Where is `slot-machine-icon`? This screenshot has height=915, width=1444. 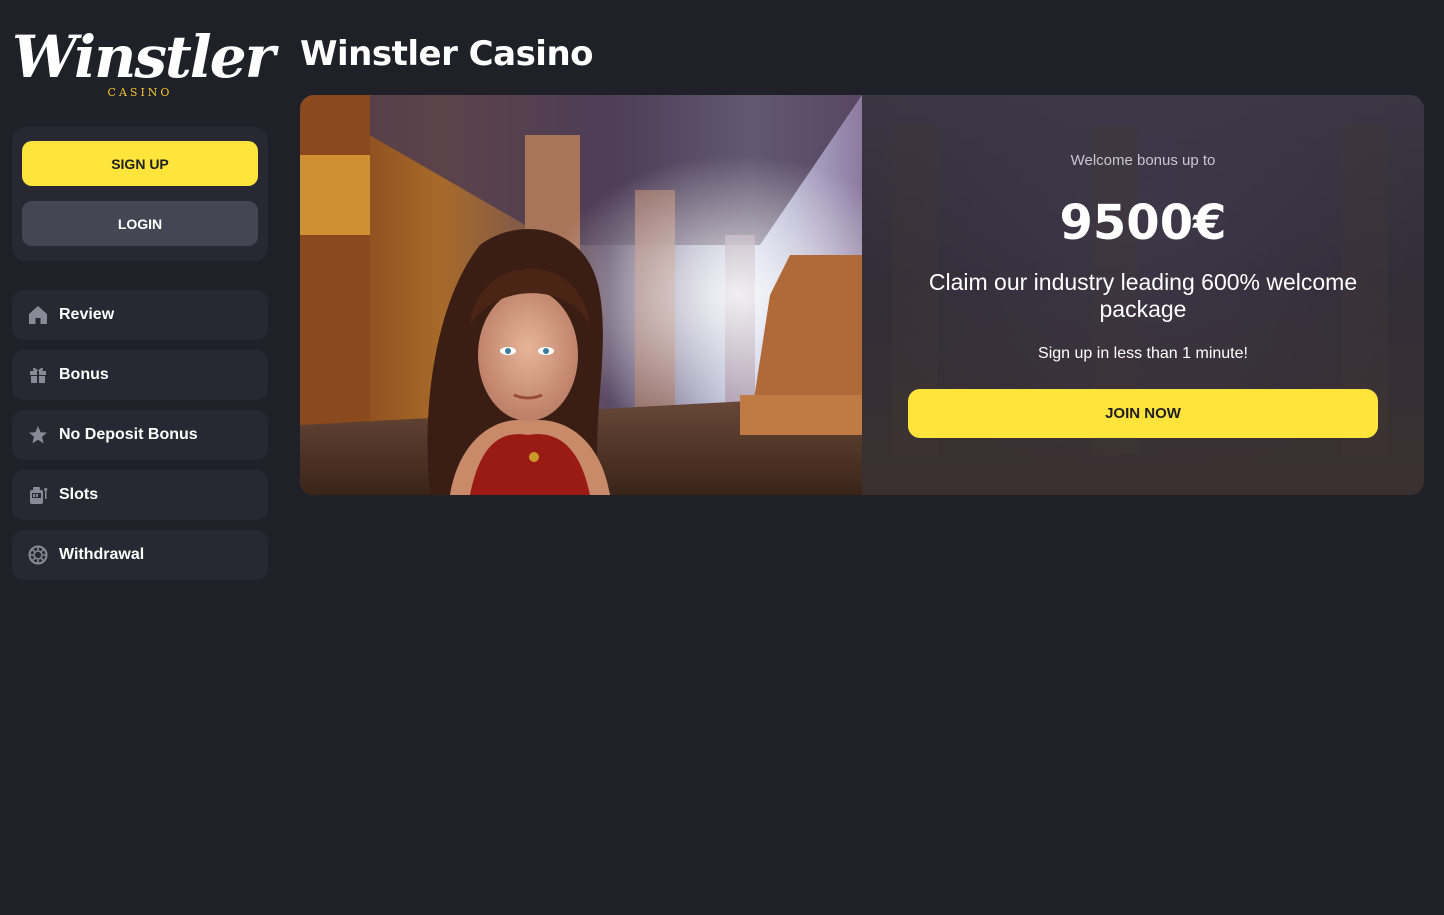 slot-machine-icon is located at coordinates (38, 495).